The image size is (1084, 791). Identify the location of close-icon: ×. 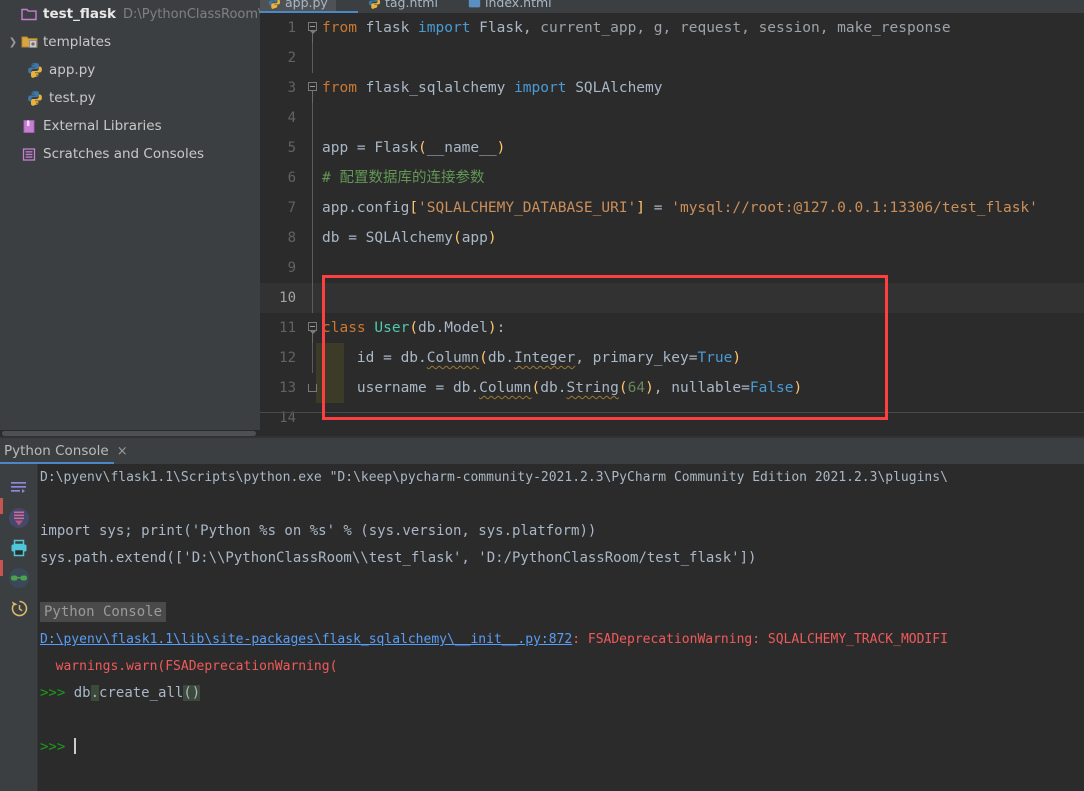
(122, 451).